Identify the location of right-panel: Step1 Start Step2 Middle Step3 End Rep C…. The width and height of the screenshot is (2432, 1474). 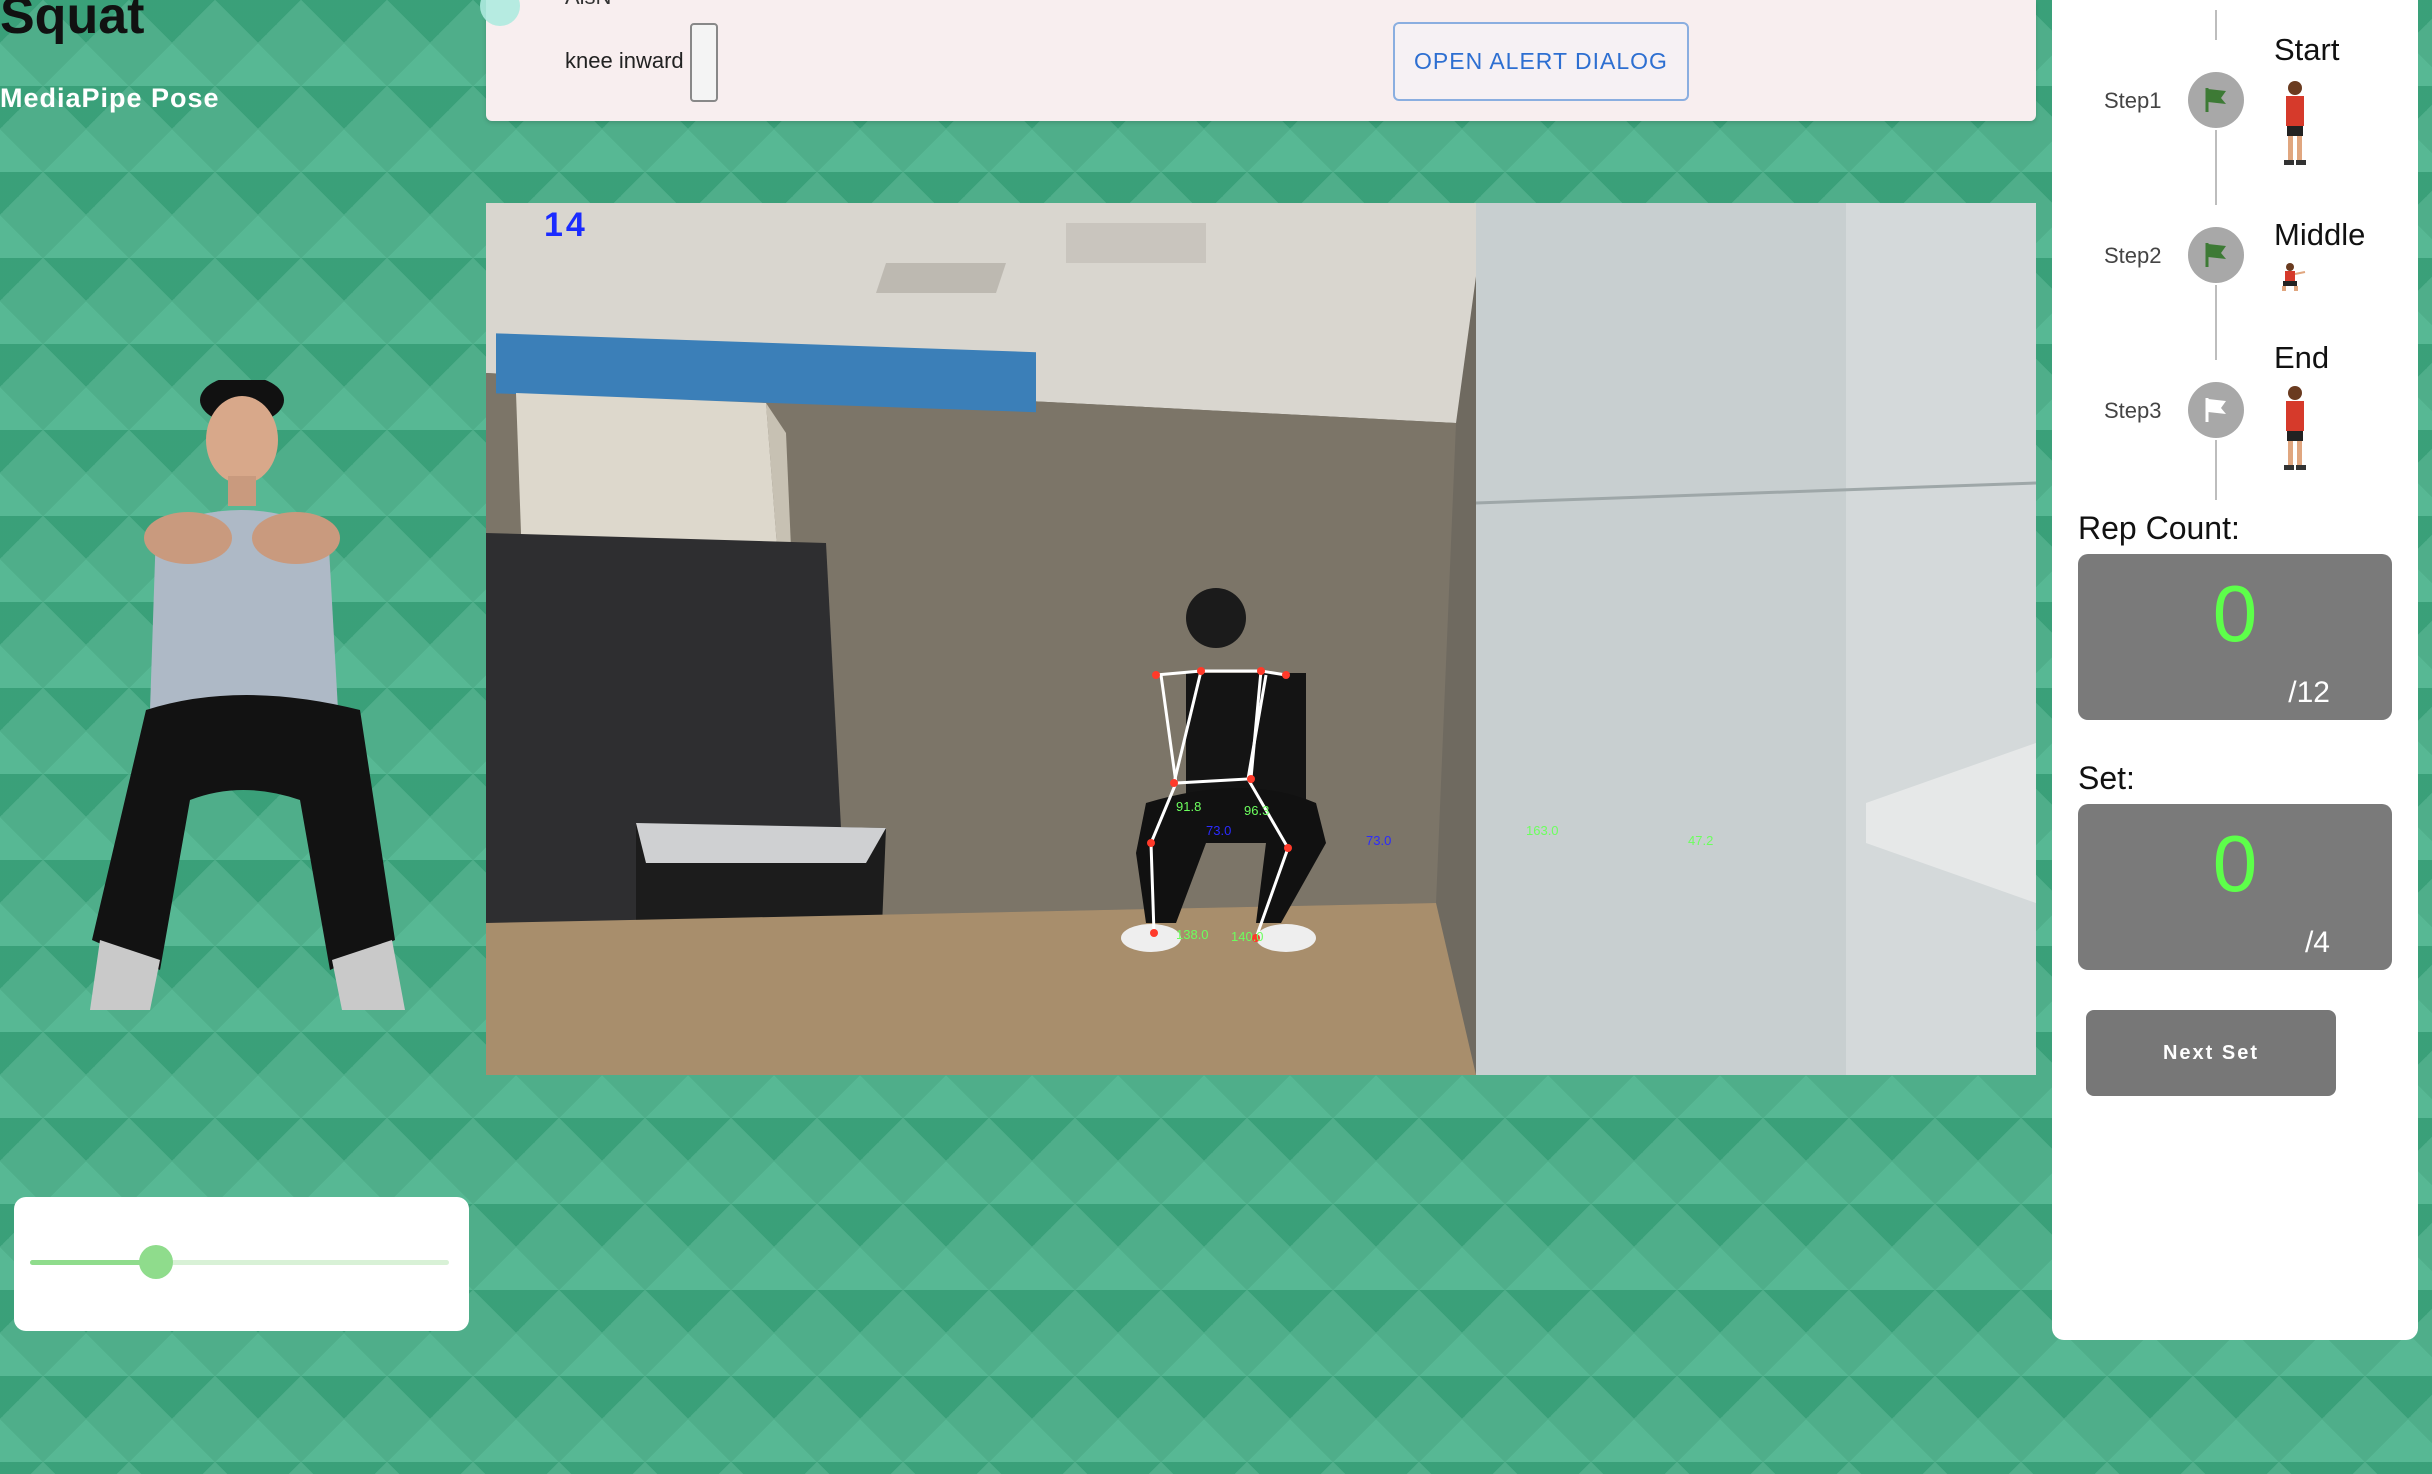
(2235, 670).